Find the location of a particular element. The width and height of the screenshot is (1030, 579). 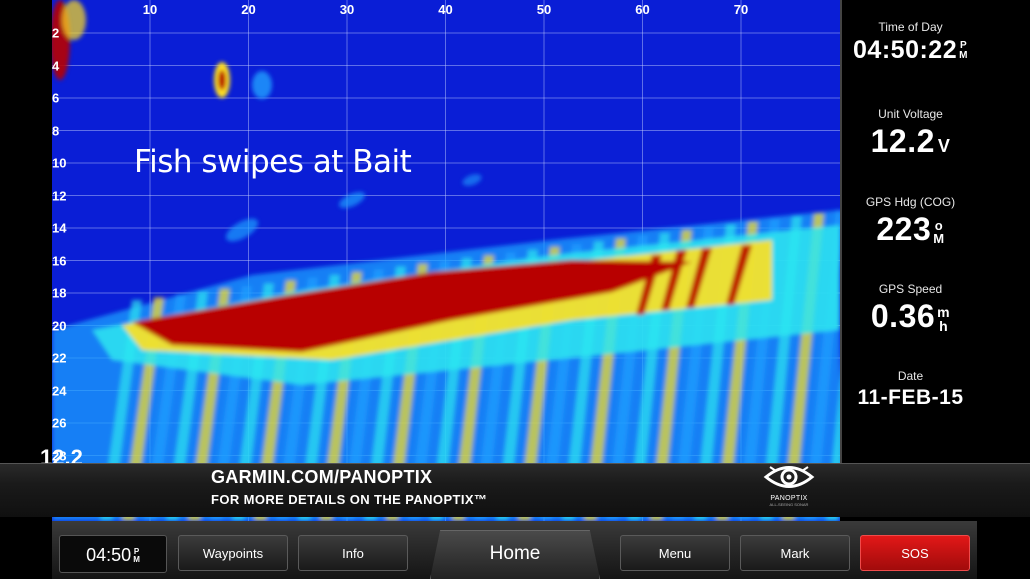

time-digits: 04:50:22 is located at coordinates (905, 50).